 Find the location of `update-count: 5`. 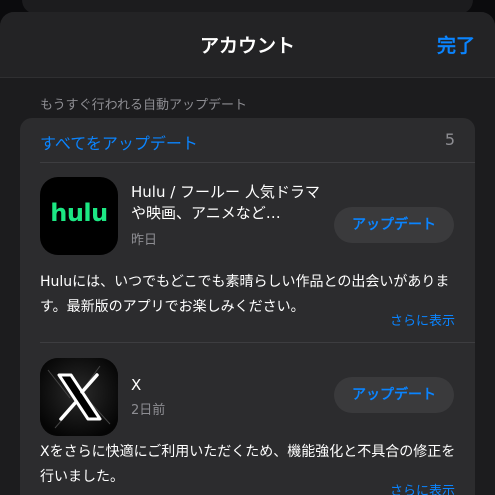

update-count: 5 is located at coordinates (449, 139).